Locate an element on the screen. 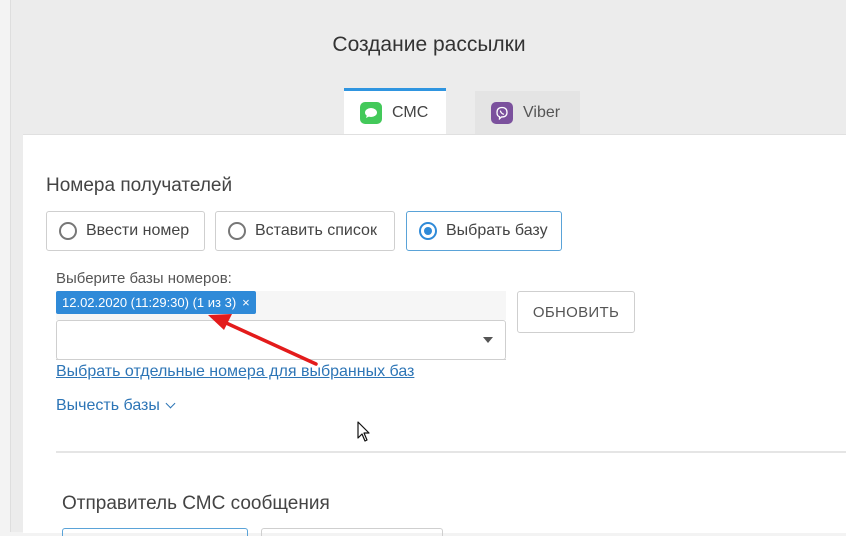 Image resolution: width=846 pixels, height=536 pixels. radio-selected-icon is located at coordinates (428, 231).